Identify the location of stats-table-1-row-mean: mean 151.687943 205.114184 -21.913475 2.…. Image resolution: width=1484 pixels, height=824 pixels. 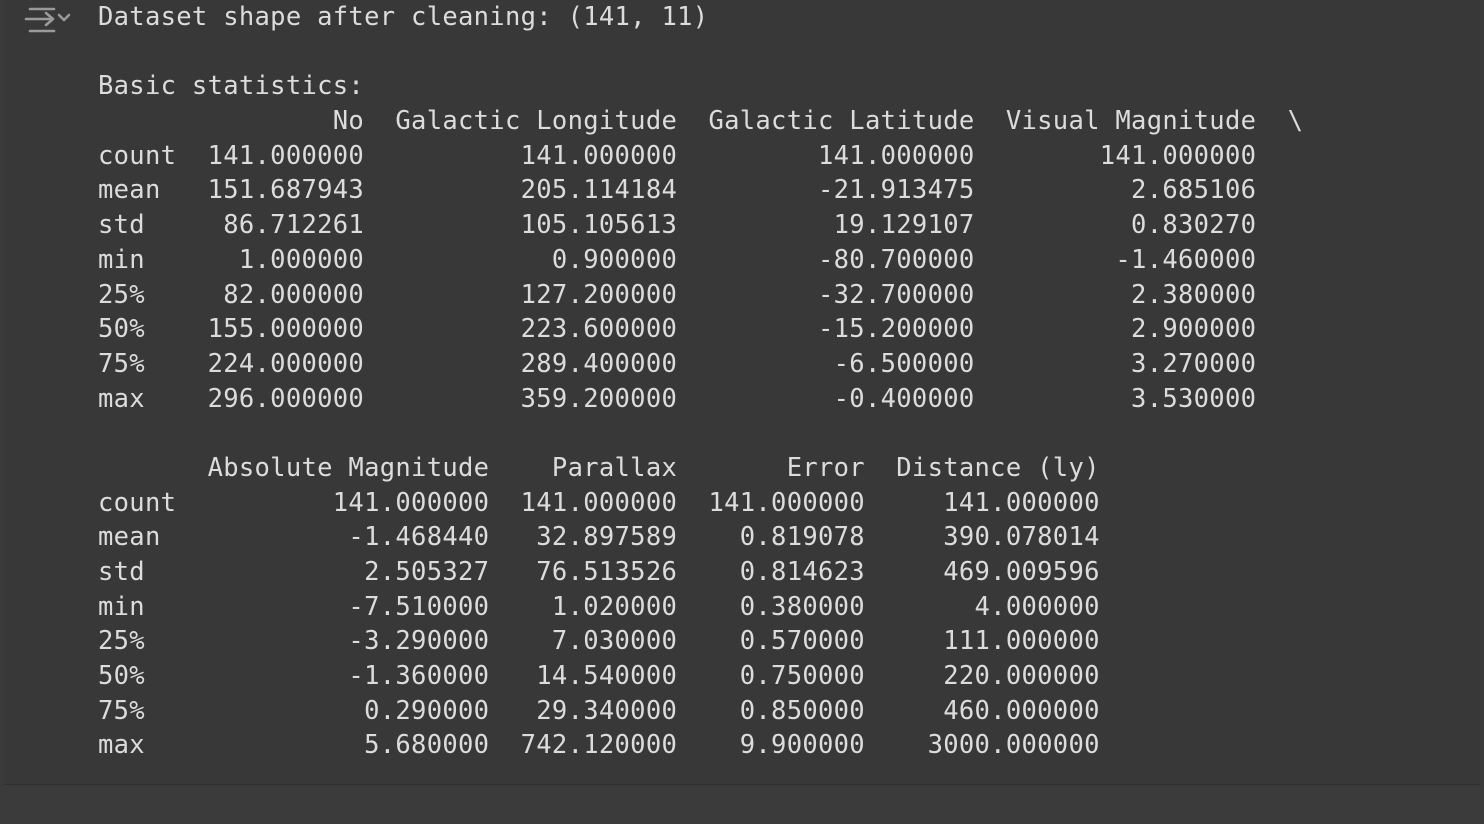
(701, 190).